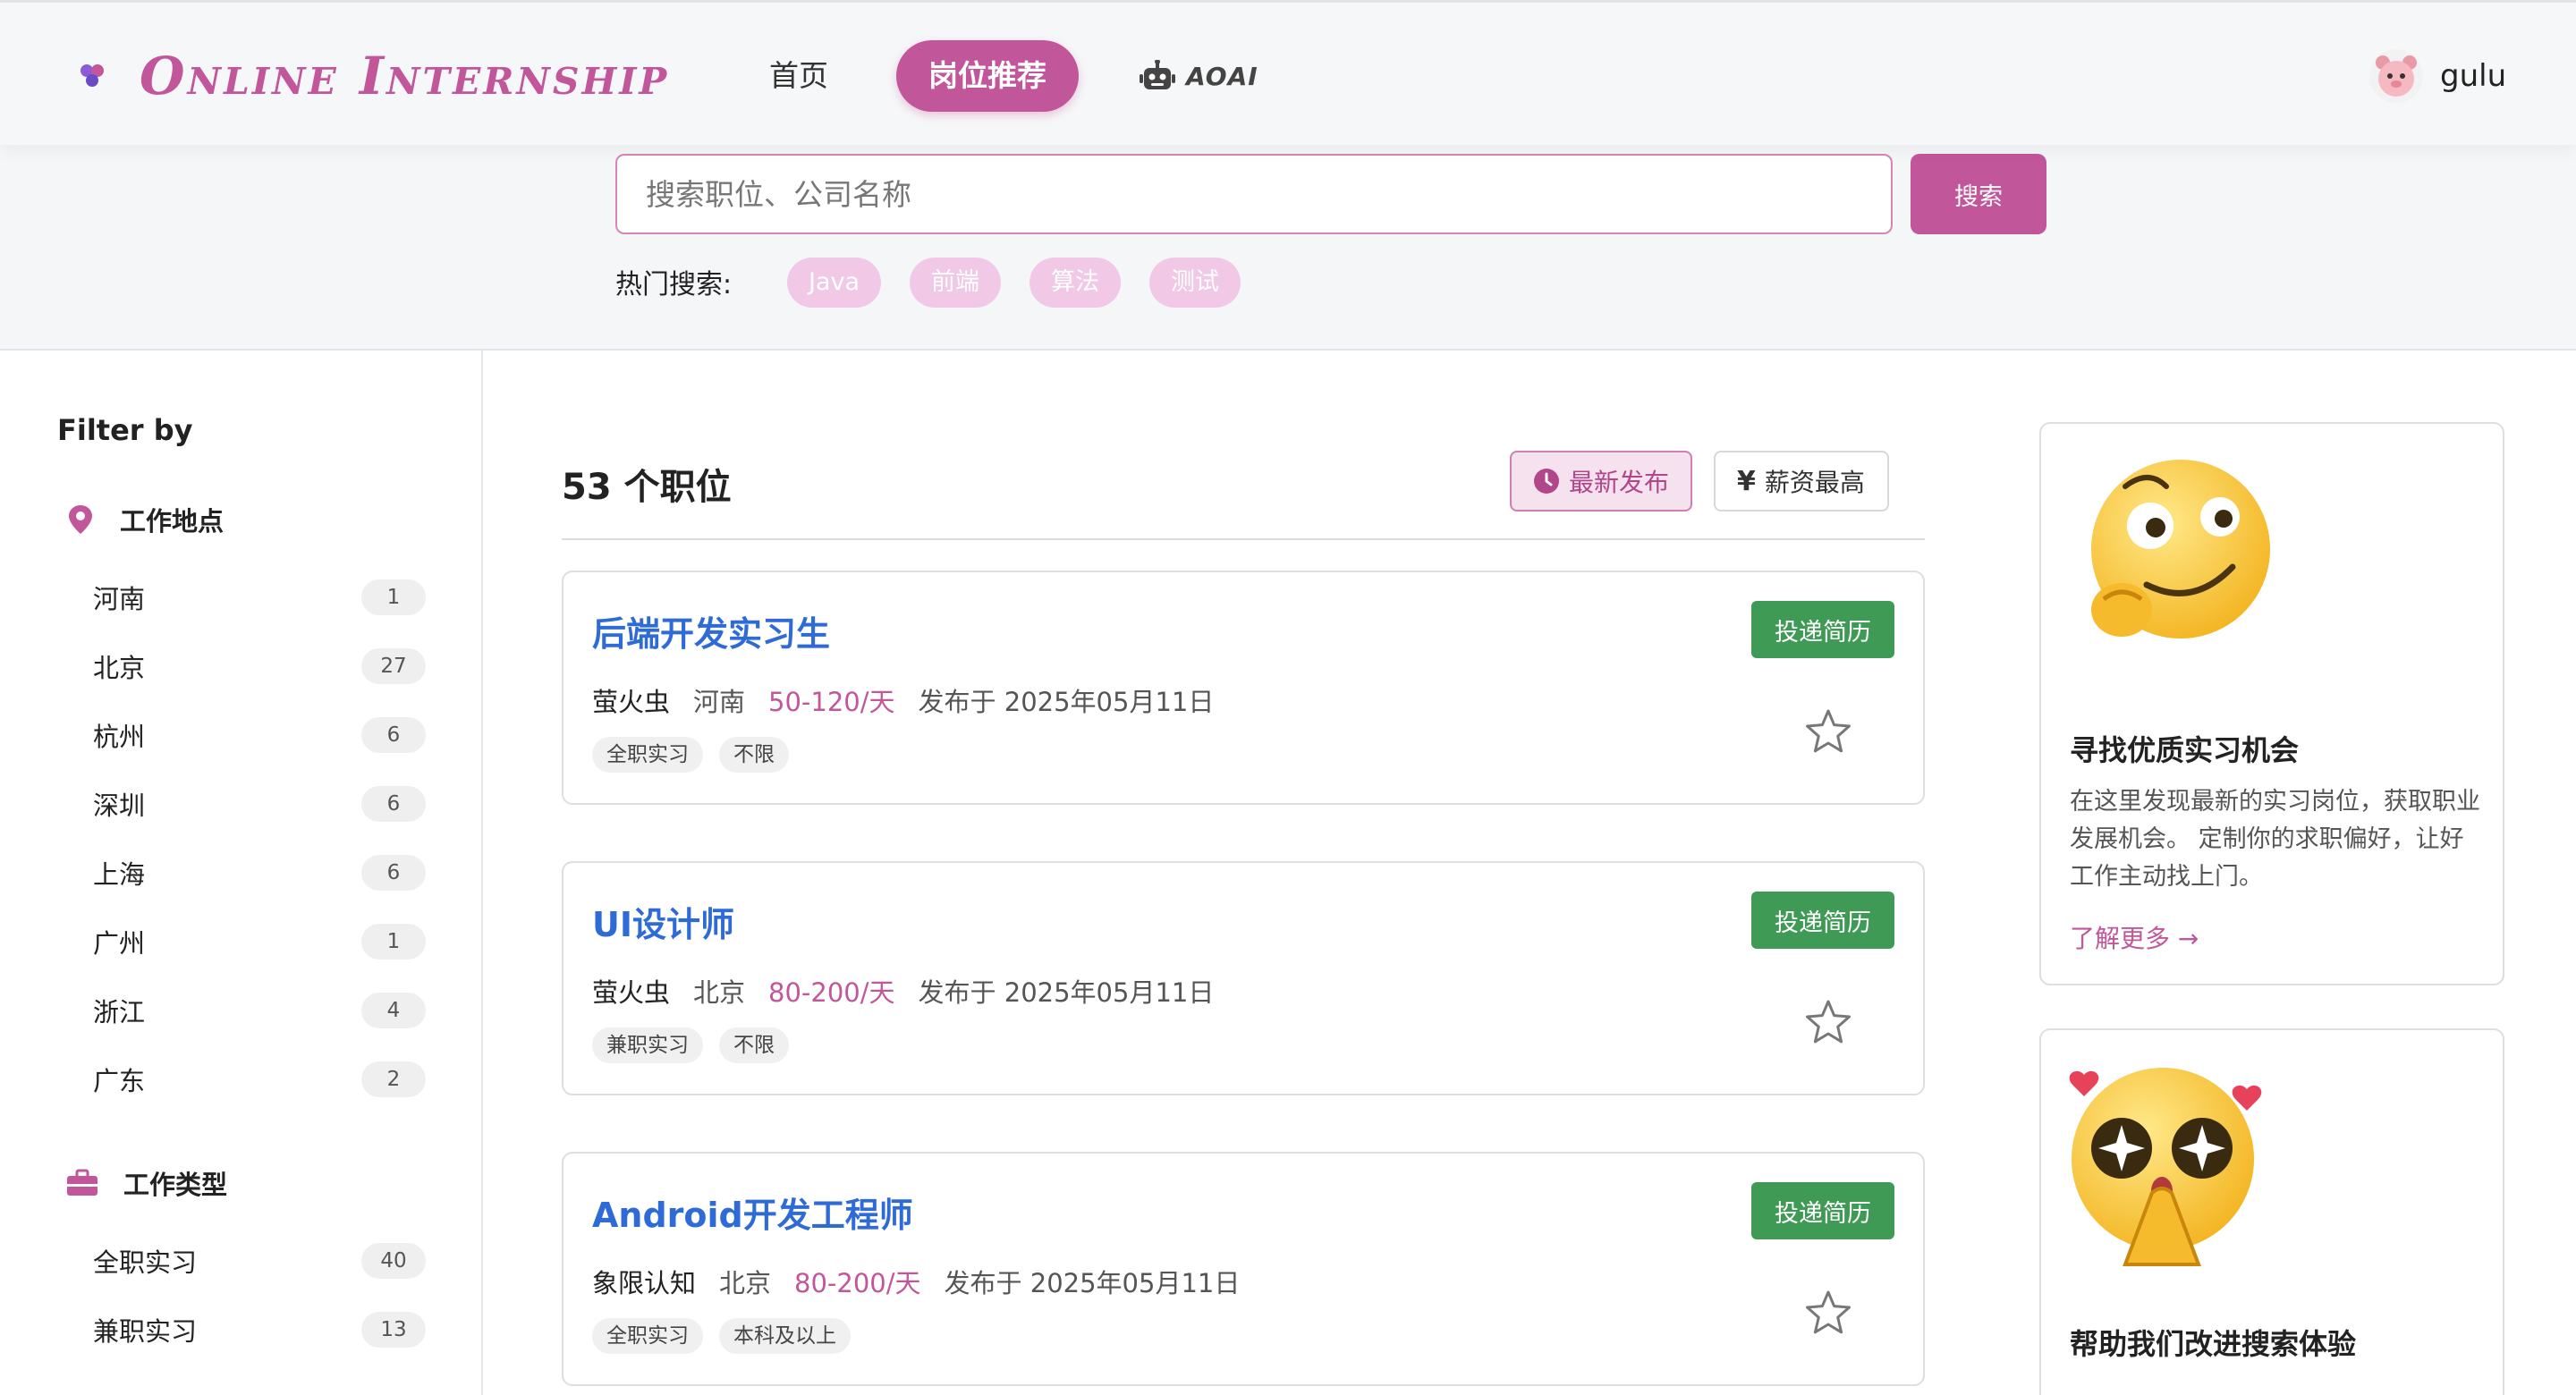 The image size is (2576, 1395). Describe the element at coordinates (2165, 1167) in the screenshot. I see `starry-eyes-emoji-icon` at that location.